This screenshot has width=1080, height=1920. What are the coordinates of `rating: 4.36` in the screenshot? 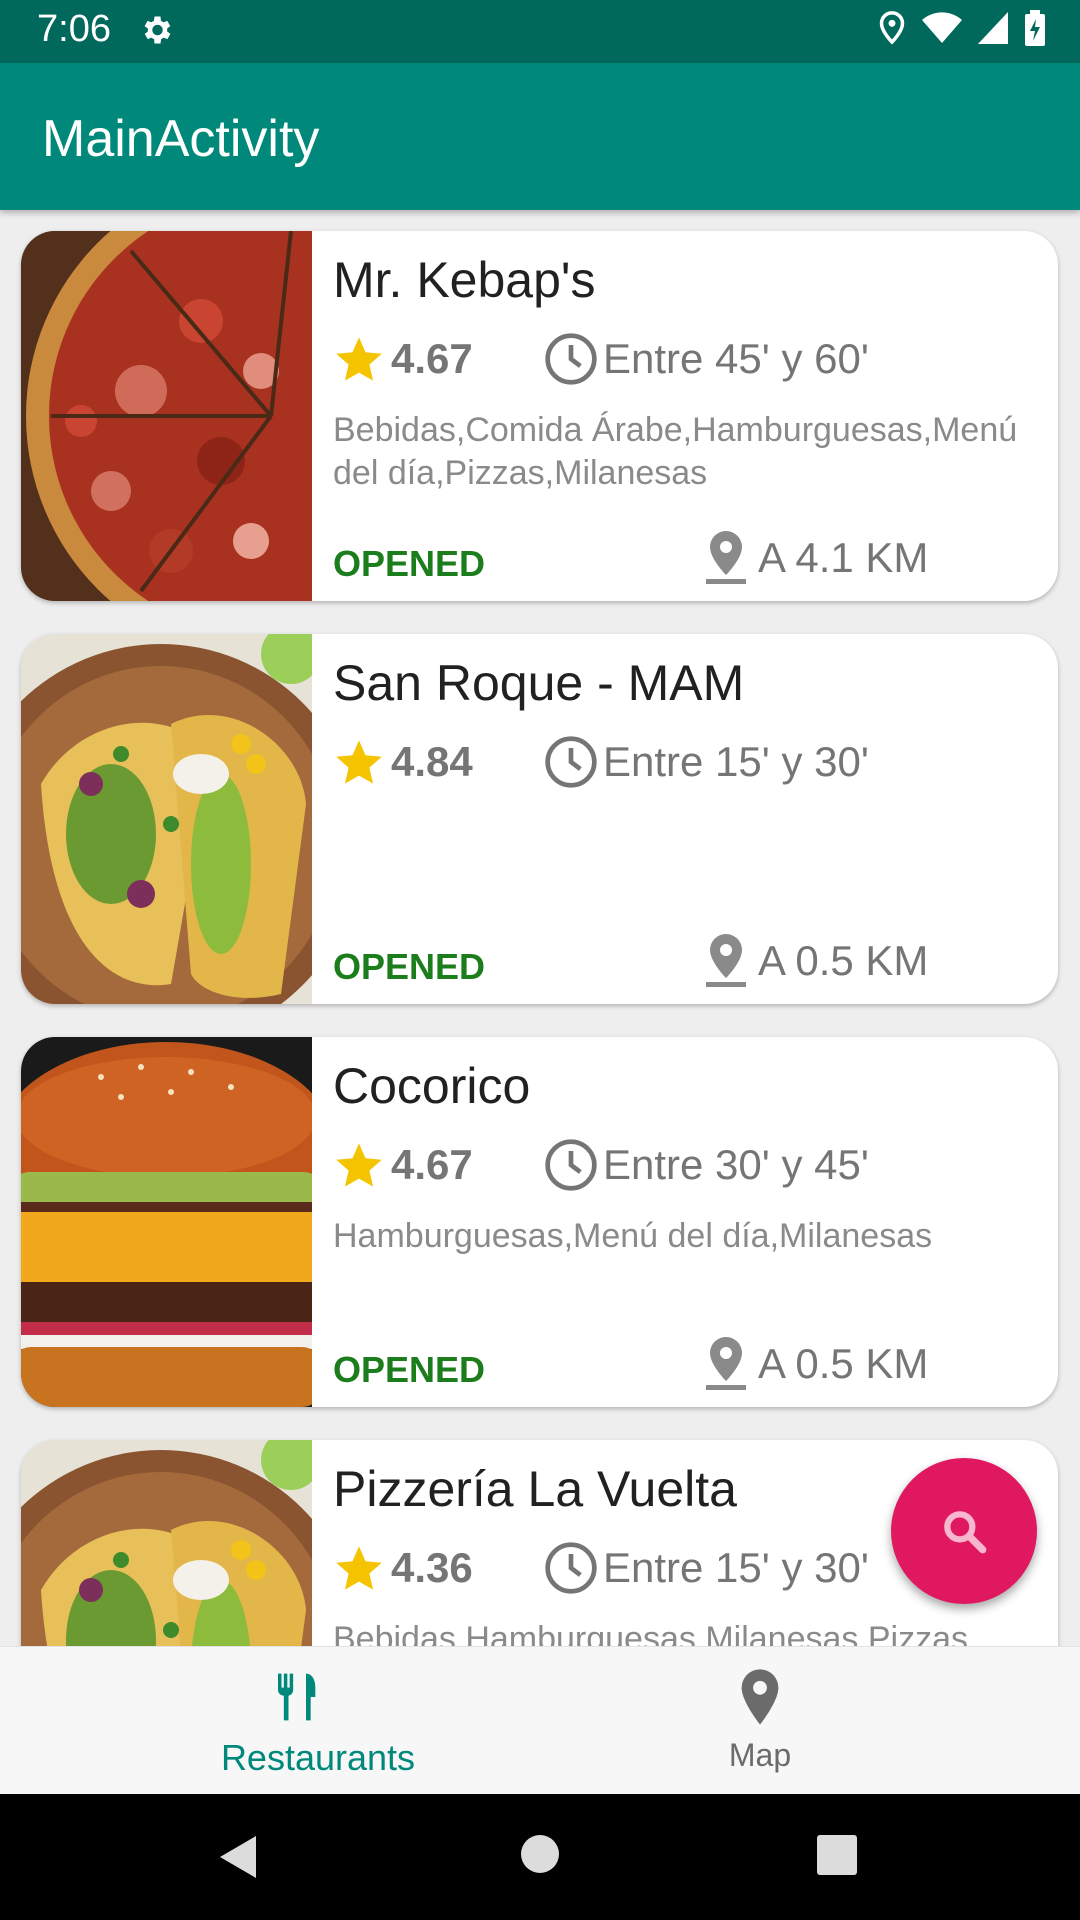 It's located at (403, 1568).